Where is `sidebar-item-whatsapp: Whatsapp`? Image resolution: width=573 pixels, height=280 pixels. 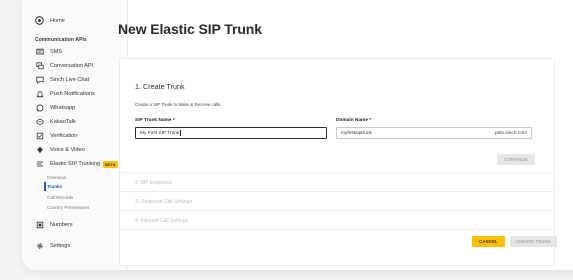
sidebar-item-whatsapp: Whatsapp is located at coordinates (55, 108).